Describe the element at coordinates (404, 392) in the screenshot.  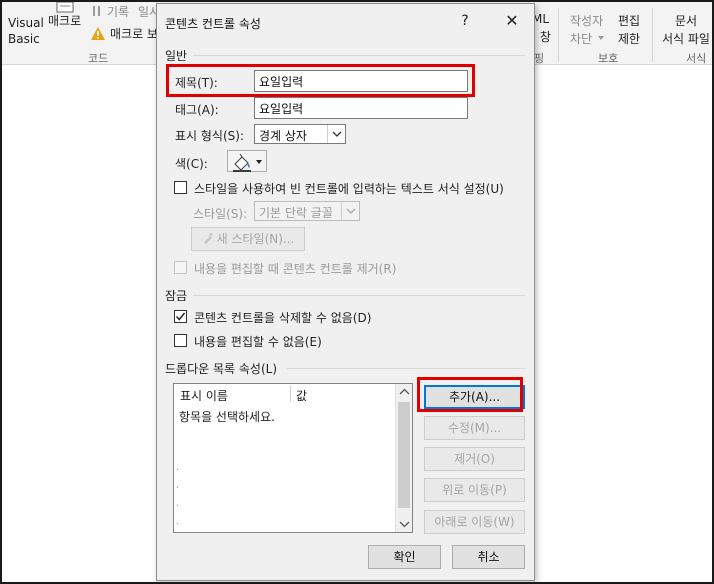
I see `scroll-up-icon` at that location.